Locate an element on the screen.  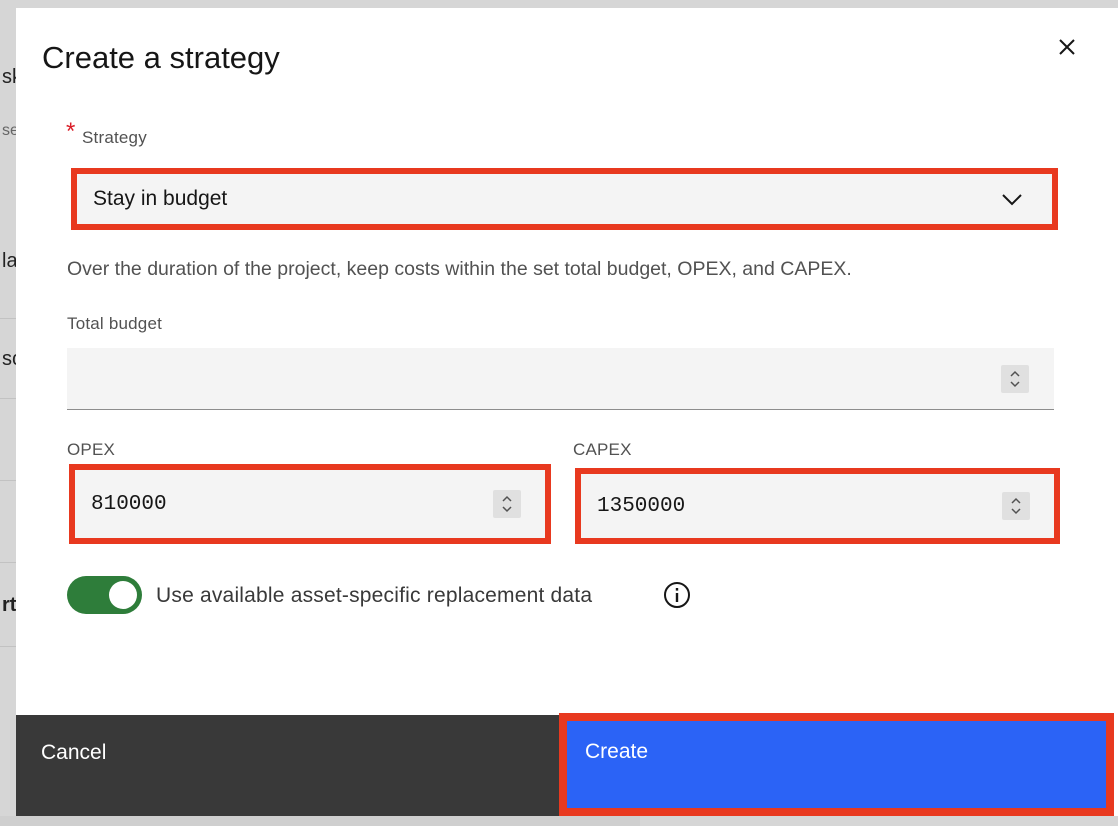
close-button is located at coordinates (1067, 47).